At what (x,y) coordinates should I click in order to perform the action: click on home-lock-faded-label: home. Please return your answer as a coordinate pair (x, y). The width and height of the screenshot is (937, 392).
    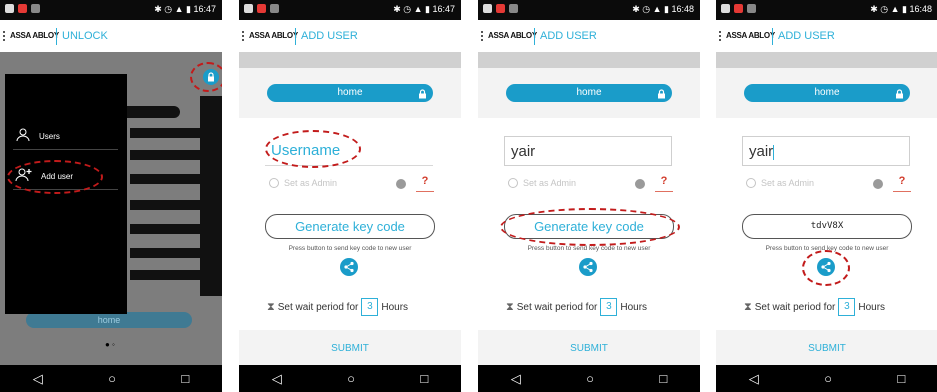
    Looking at the image, I should click on (109, 320).